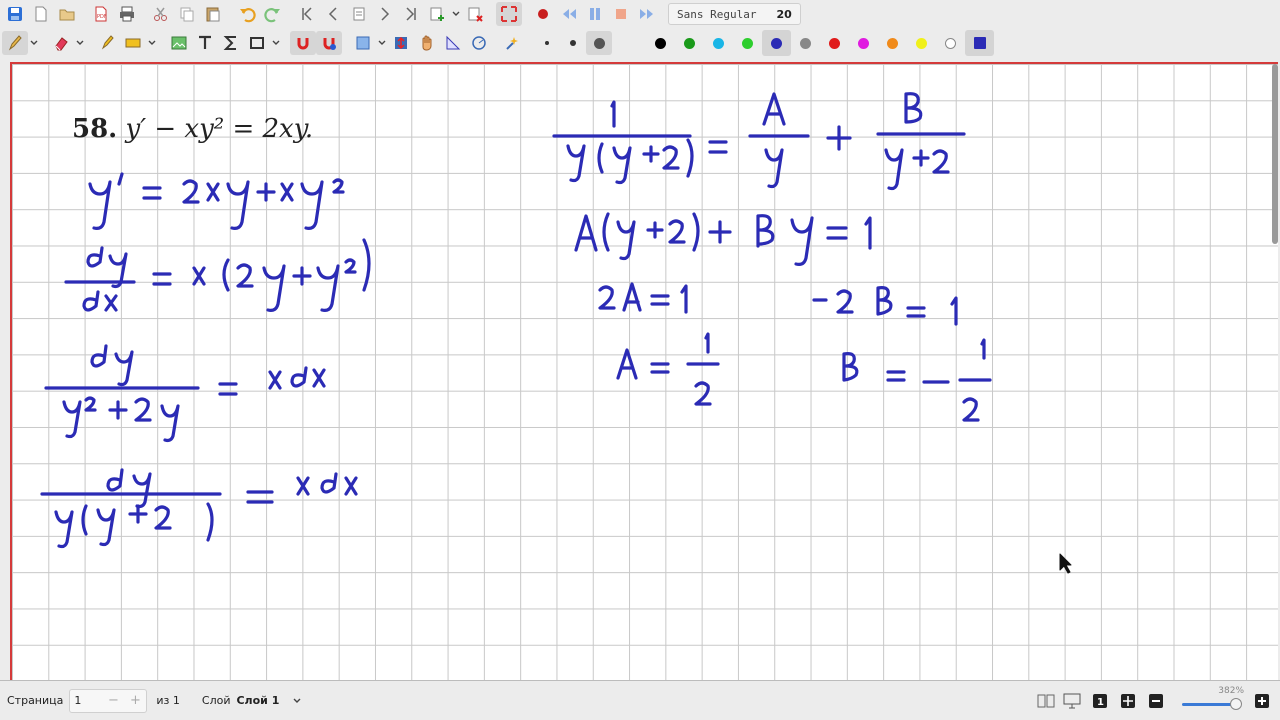 This screenshot has height=720, width=1280. What do you see at coordinates (717, 14) in the screenshot?
I see `font-name: Sans Regular` at bounding box center [717, 14].